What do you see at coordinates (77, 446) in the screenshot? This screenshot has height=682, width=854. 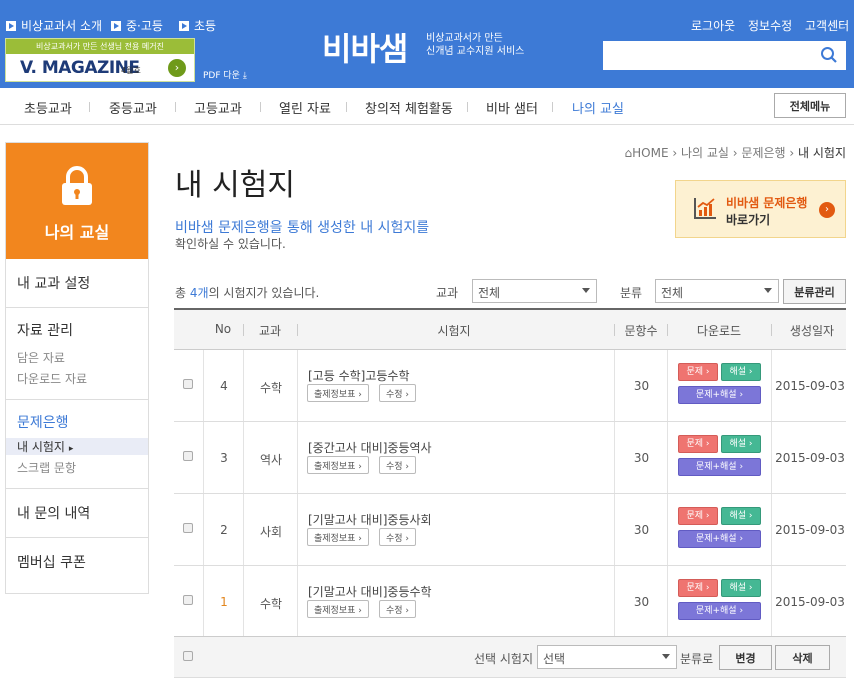 I see `sidebar-item-my-exams: 내 시험지 ▸` at bounding box center [77, 446].